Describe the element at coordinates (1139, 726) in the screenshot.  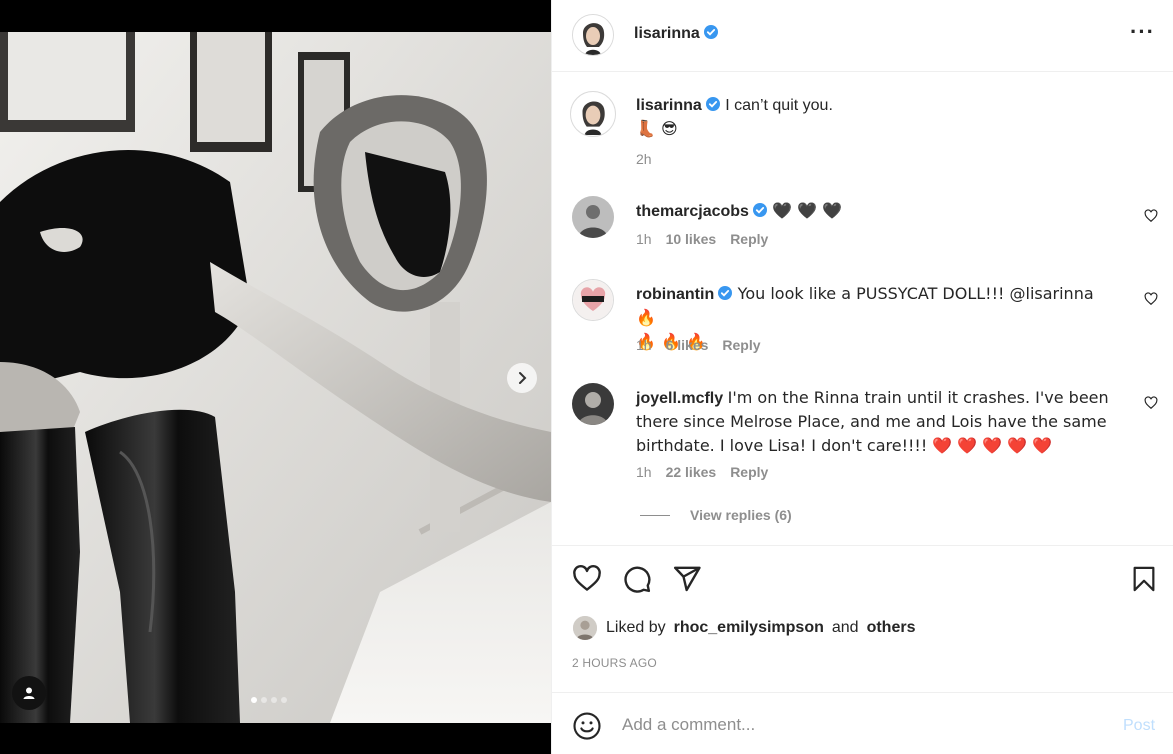
I see `post-comment-button: Post` at that location.